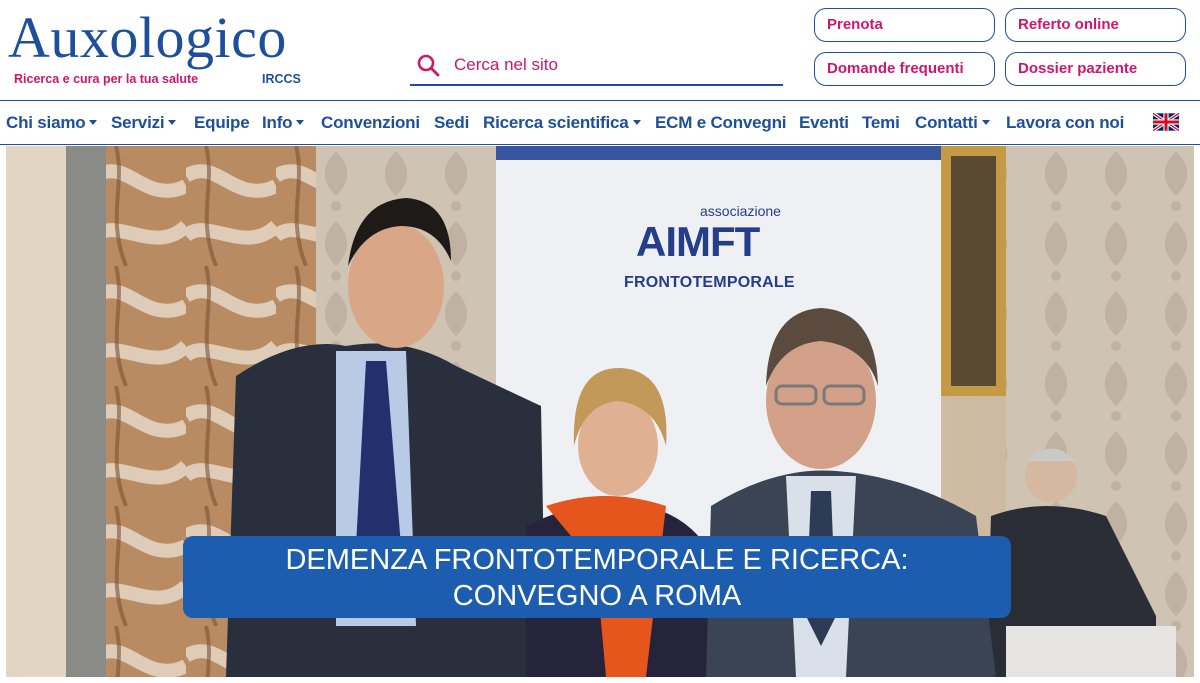  I want to click on nav-item-temi: Temi, so click(881, 123).